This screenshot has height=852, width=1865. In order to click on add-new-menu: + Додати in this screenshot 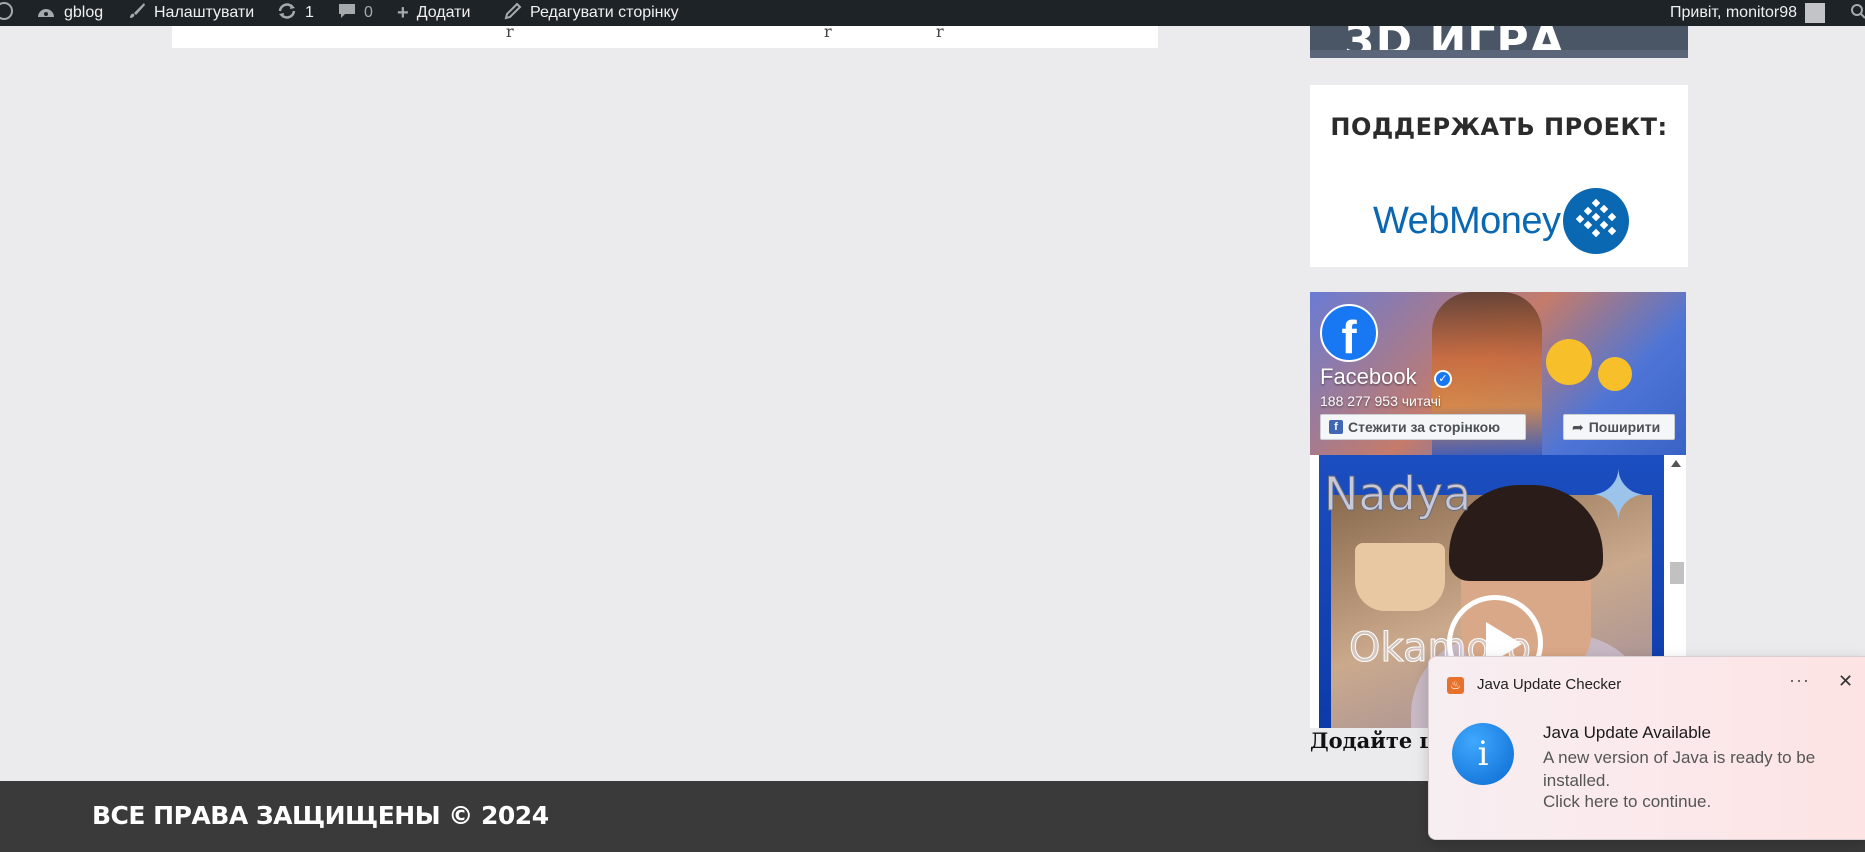, I will do `click(433, 13)`.